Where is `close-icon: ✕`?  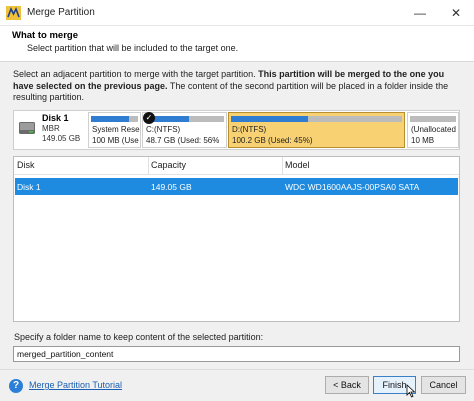 close-icon: ✕ is located at coordinates (456, 13).